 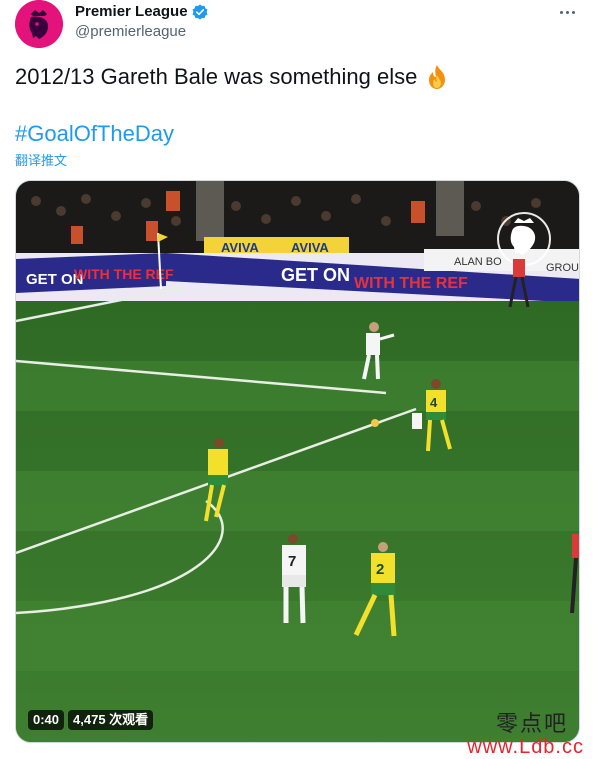 I want to click on hashtag-link: #GoalOfTheDay, so click(x=94, y=134).